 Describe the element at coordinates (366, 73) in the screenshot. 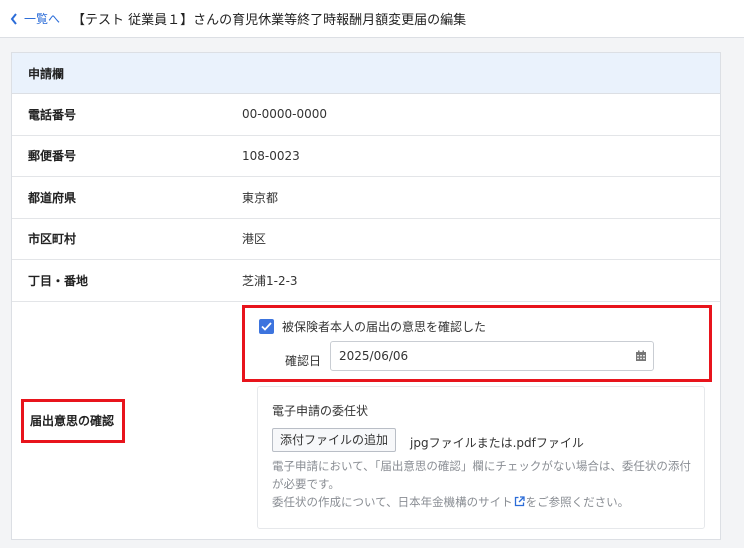

I see `section-header: 申請欄` at that location.